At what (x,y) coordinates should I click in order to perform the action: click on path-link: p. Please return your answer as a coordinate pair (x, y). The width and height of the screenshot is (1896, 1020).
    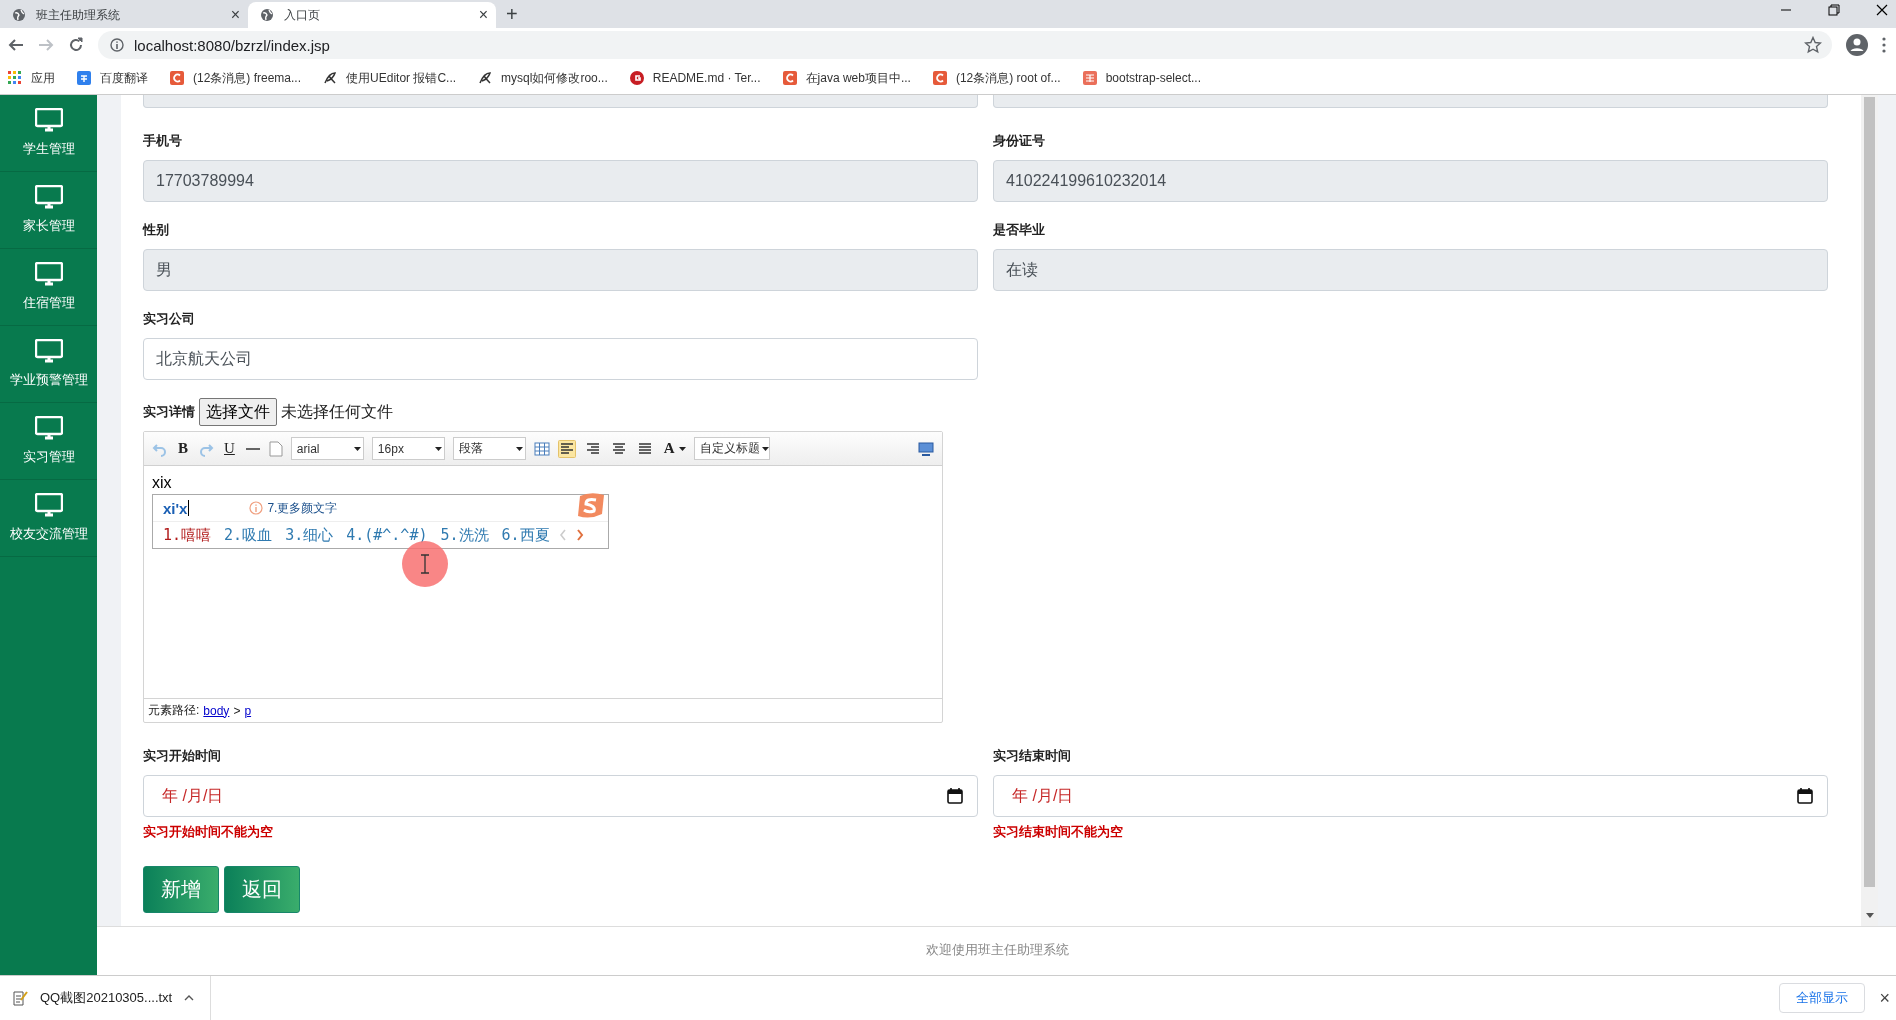
    Looking at the image, I should click on (248, 710).